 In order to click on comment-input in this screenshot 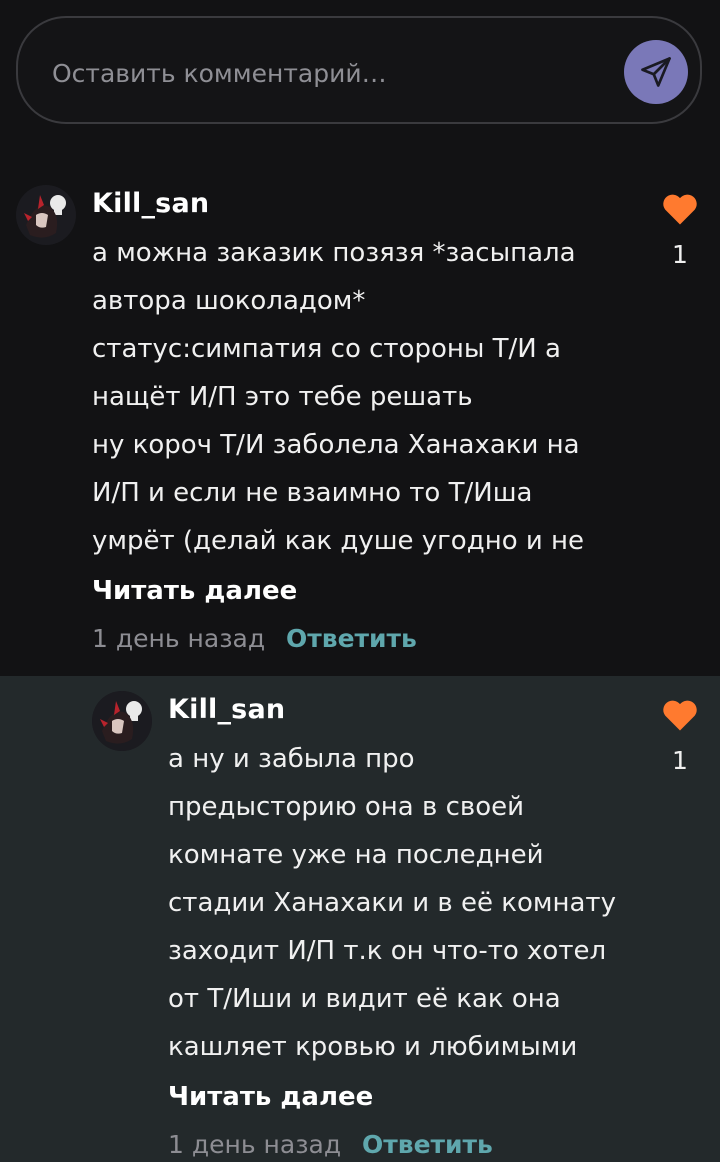, I will do `click(332, 73)`.